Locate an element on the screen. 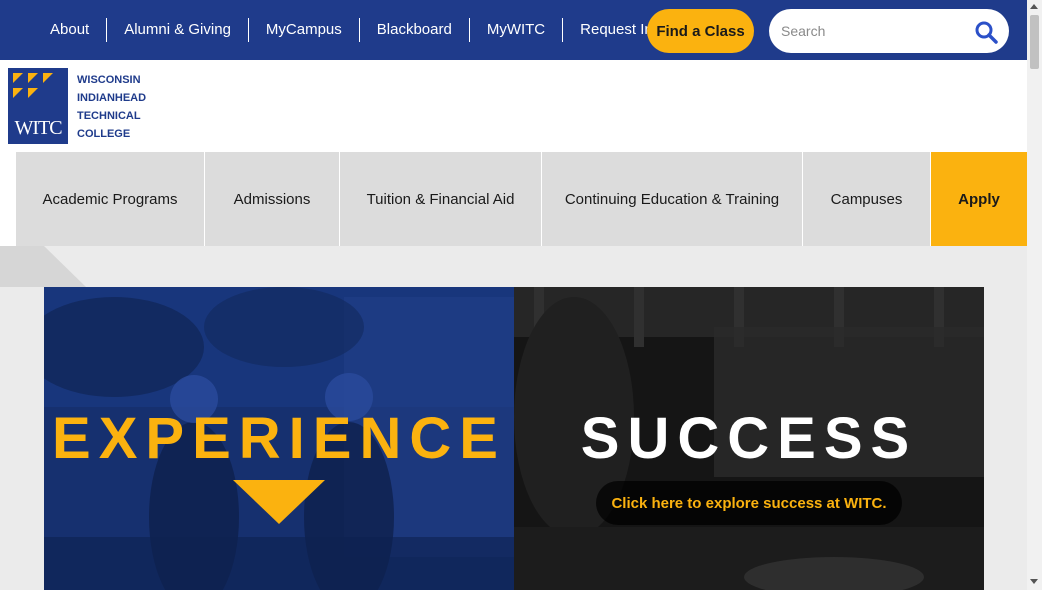 This screenshot has height=590, width=1042. logo-mark: WITC is located at coordinates (38, 106).